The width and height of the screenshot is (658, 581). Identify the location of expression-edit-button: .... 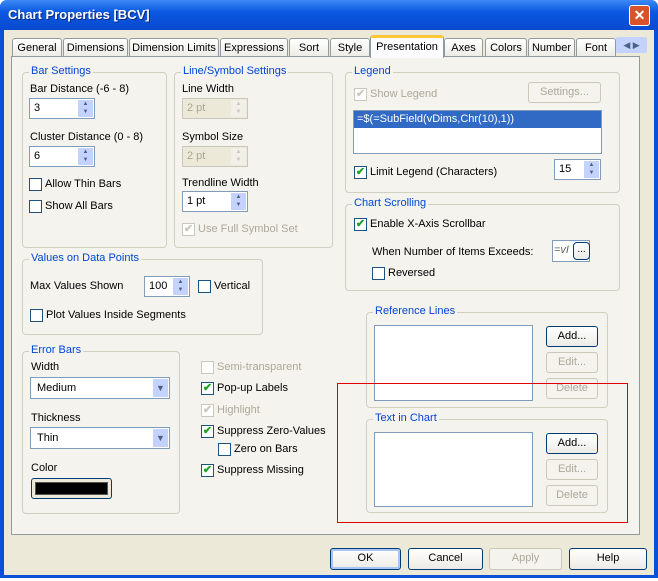
(581, 251).